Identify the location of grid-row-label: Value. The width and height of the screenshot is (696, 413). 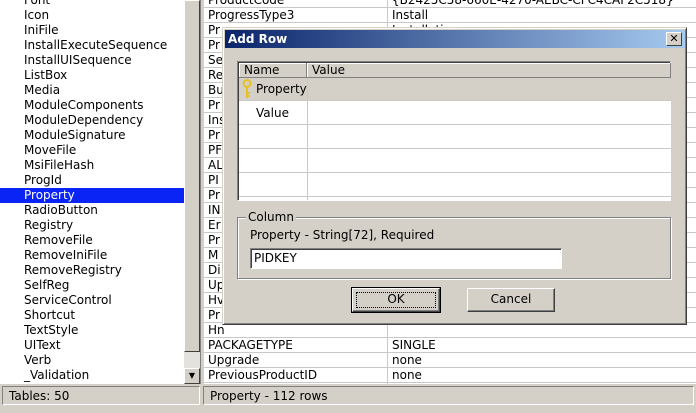
(272, 113).